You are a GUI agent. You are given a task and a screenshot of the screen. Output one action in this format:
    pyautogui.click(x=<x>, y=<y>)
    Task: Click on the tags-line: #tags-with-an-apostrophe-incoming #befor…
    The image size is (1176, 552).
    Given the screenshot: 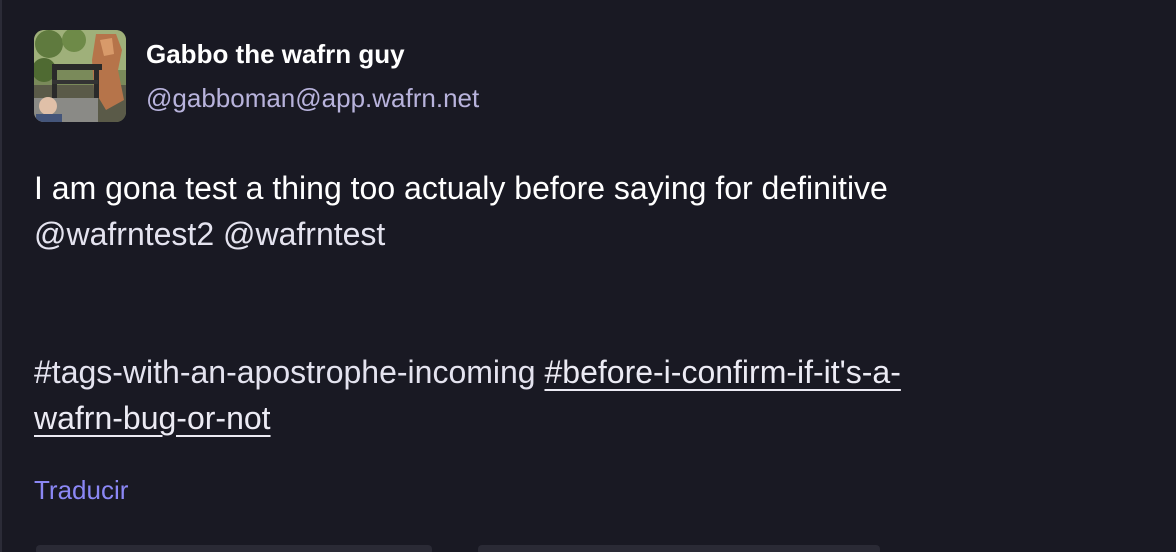 What is the action you would take?
    pyautogui.click(x=574, y=372)
    